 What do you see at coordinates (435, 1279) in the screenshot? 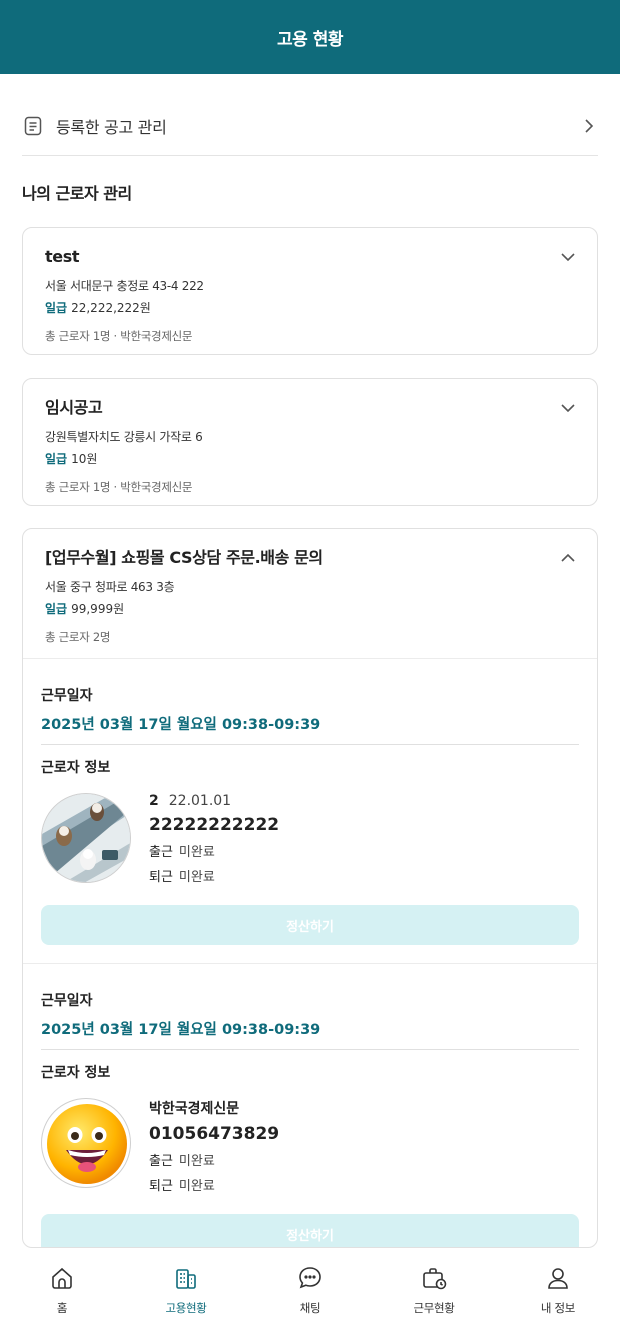
I see `work-status-icon` at bounding box center [435, 1279].